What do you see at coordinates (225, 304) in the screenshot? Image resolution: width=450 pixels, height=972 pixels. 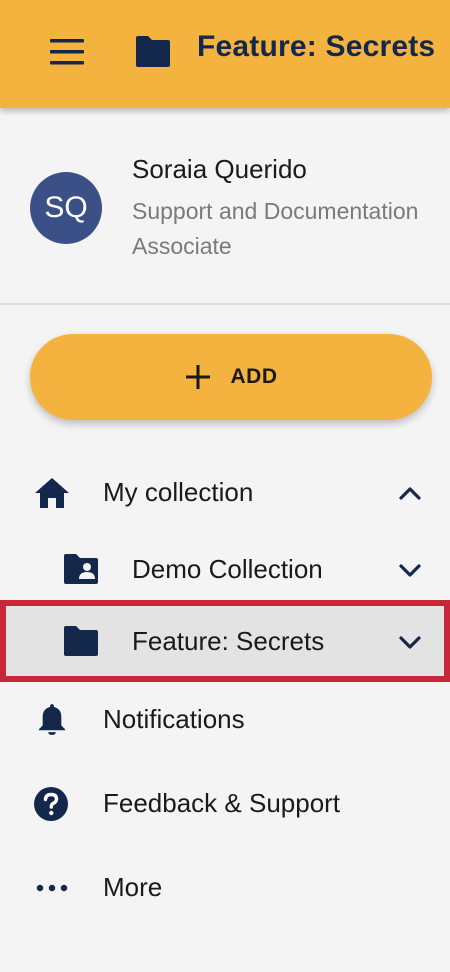 I see `divider` at bounding box center [225, 304].